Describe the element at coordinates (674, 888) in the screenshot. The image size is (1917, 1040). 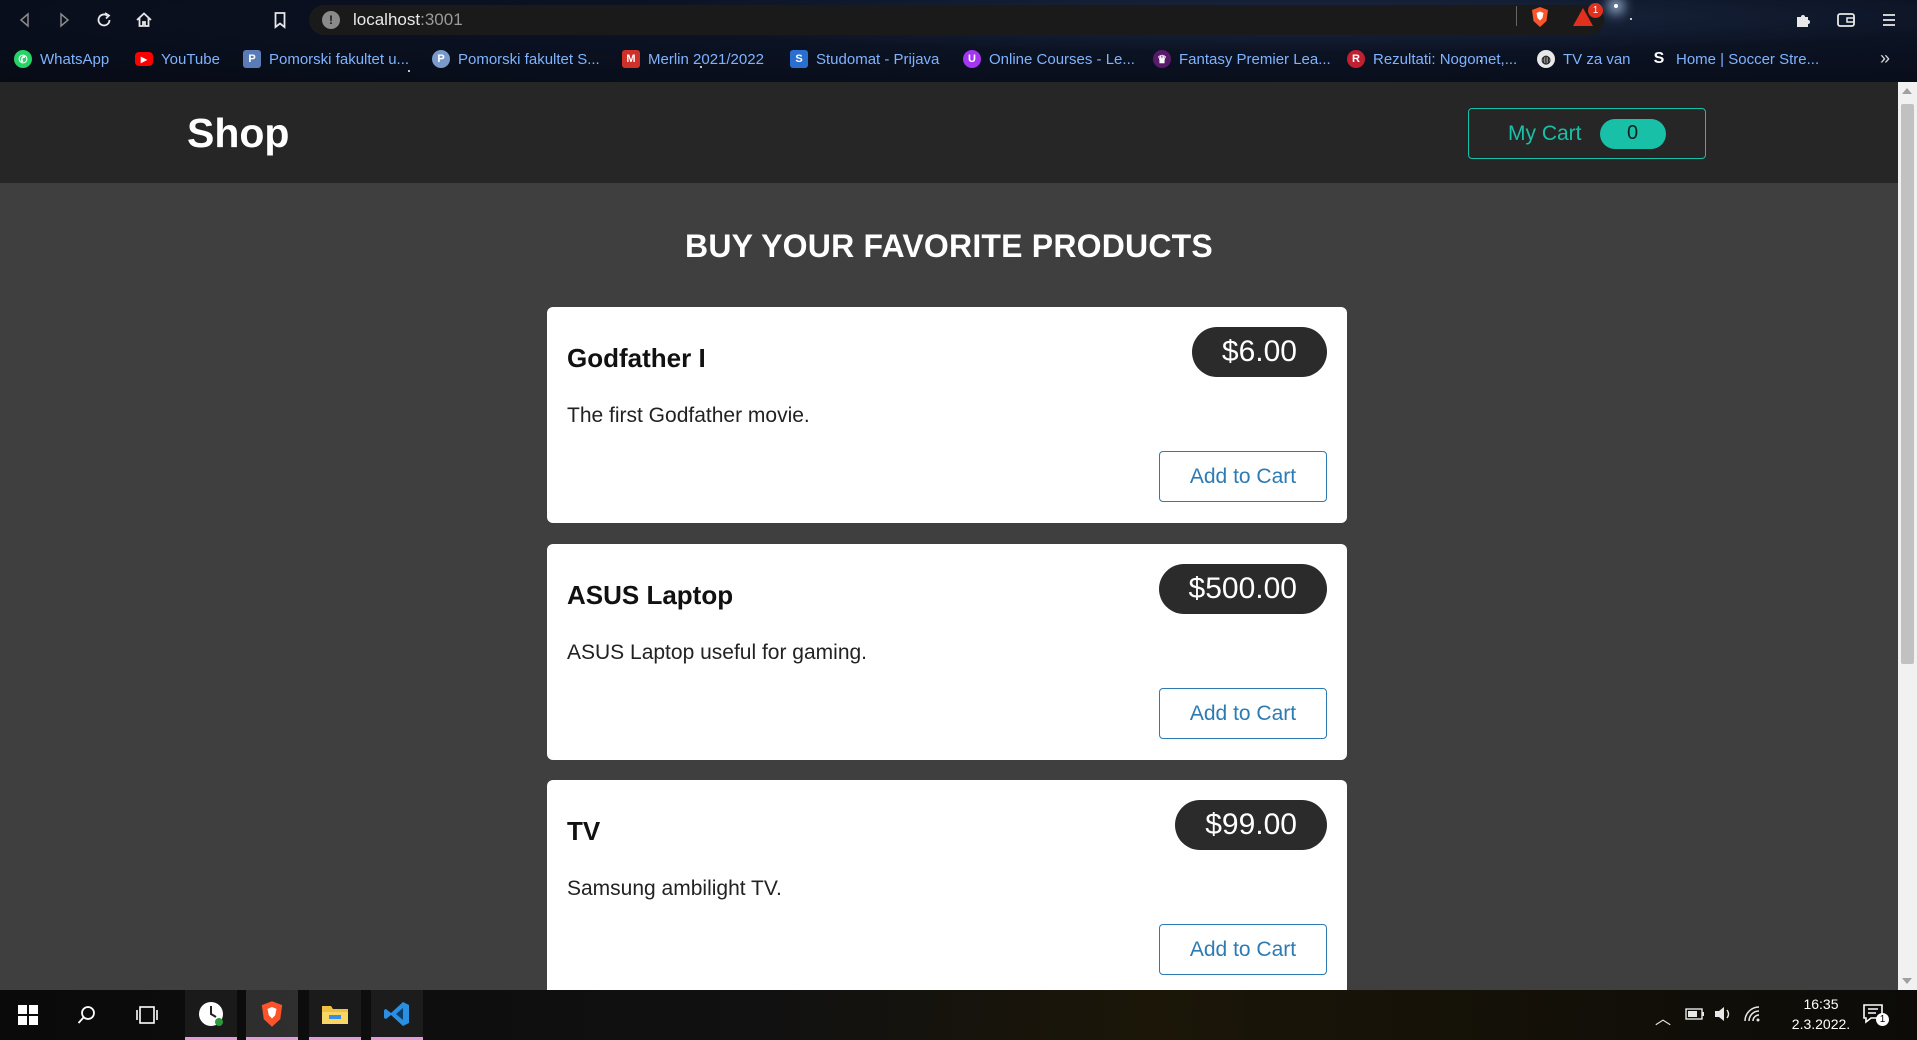
I see `product-description: Samsung ambilight TV.` at that location.